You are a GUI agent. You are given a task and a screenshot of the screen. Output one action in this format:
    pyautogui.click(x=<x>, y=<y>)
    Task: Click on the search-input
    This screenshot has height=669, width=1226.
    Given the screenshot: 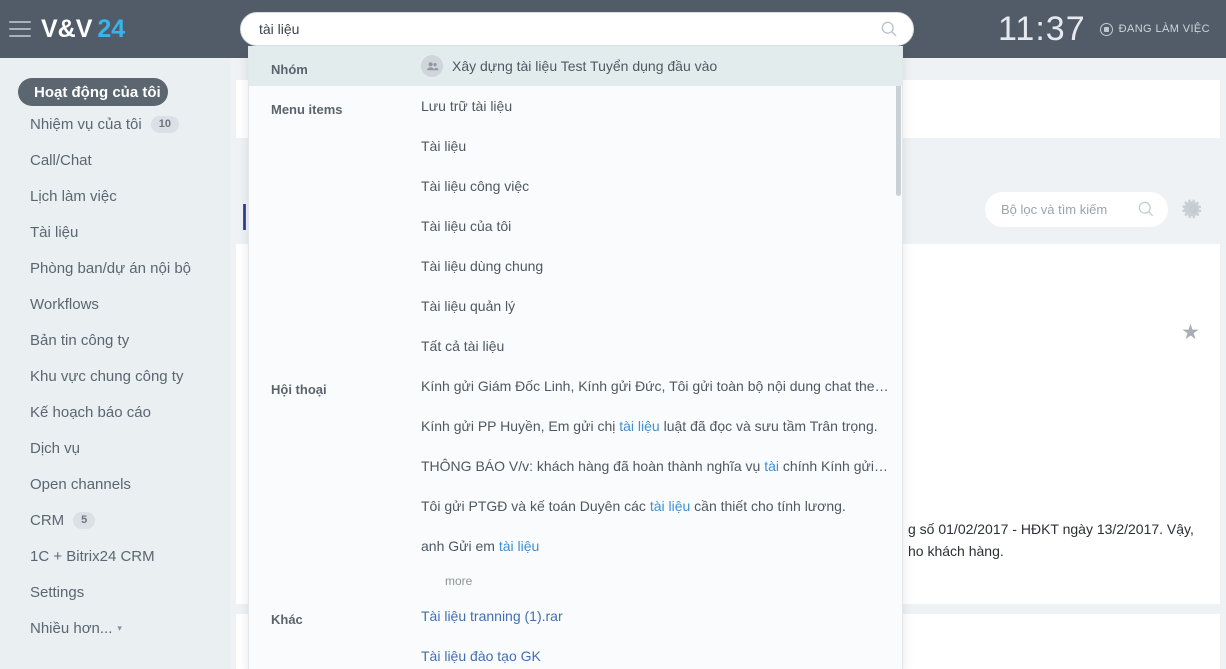 What is the action you would take?
    pyautogui.click(x=569, y=29)
    